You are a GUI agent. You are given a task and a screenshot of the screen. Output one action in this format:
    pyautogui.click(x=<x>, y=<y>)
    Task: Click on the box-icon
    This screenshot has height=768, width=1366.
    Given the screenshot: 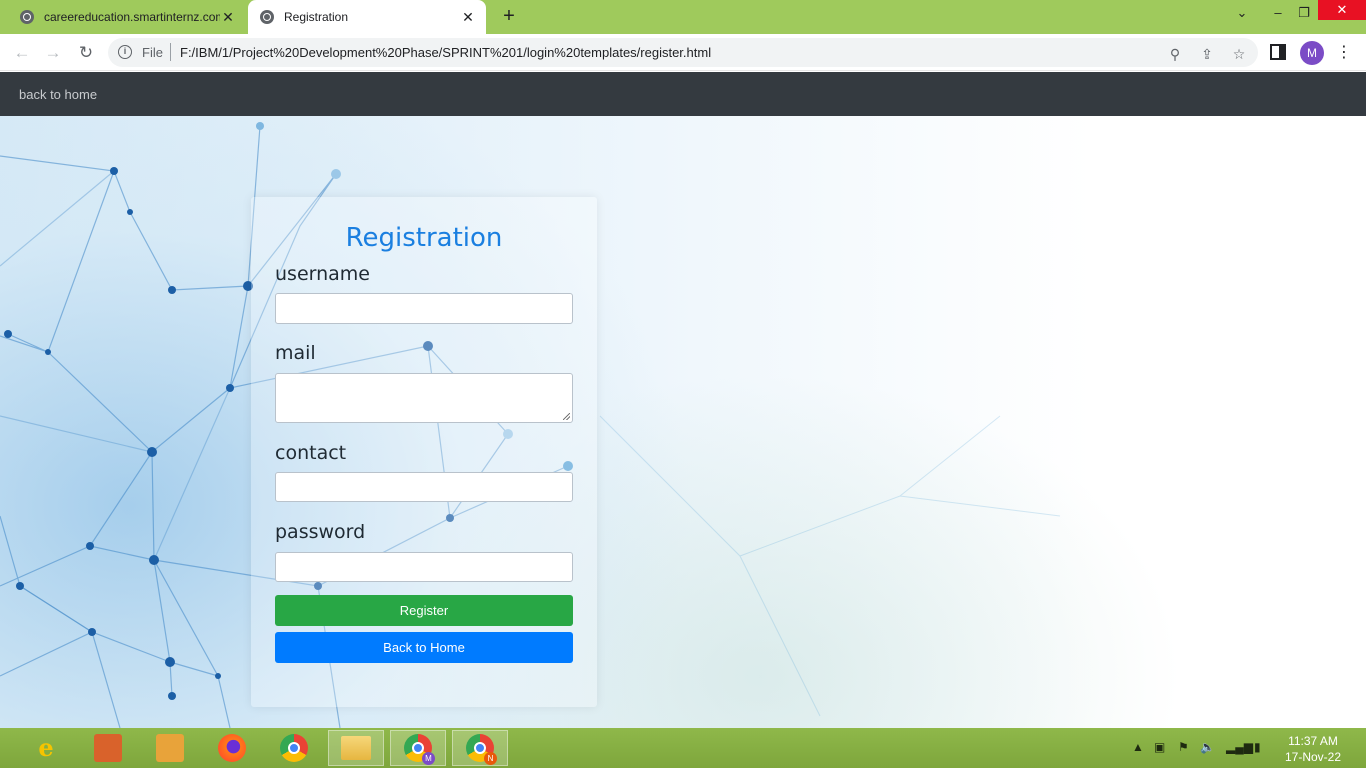 What is the action you would take?
    pyautogui.click(x=108, y=748)
    